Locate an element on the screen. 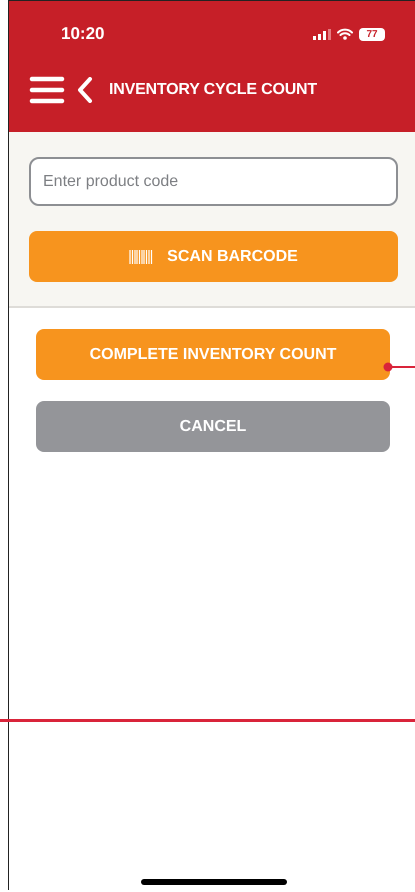  status-time: 10:20 is located at coordinates (82, 34).